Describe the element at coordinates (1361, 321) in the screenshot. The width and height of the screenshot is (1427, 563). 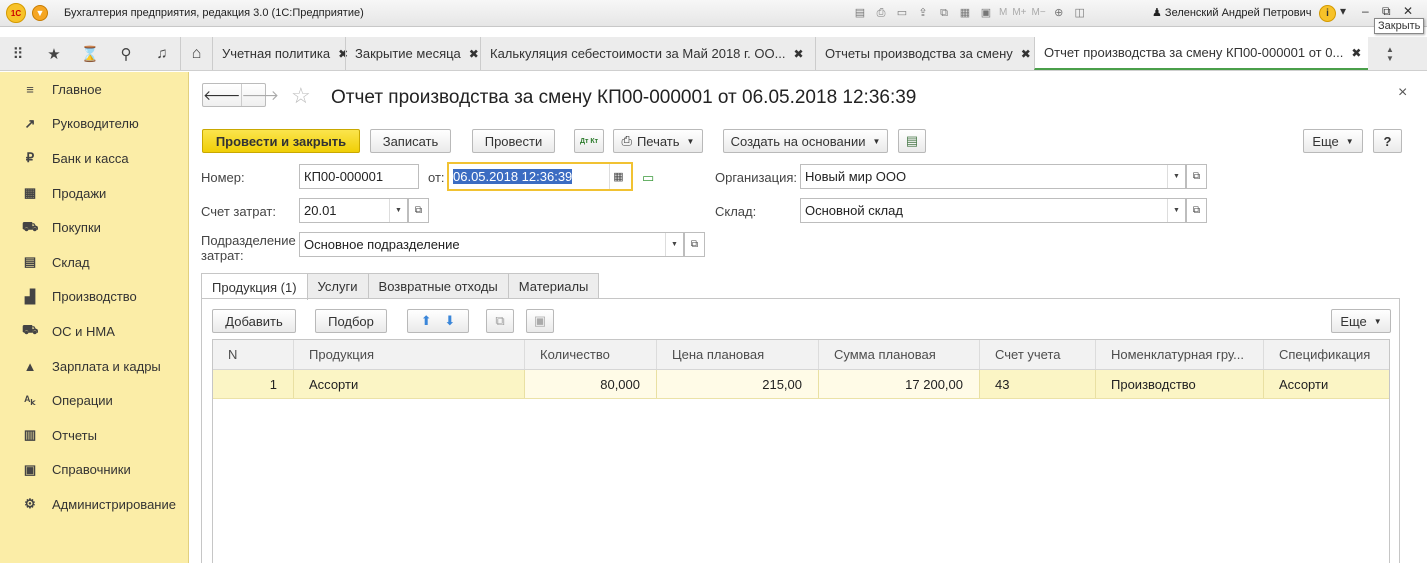
I see `table-more-button: Еще ▼` at that location.